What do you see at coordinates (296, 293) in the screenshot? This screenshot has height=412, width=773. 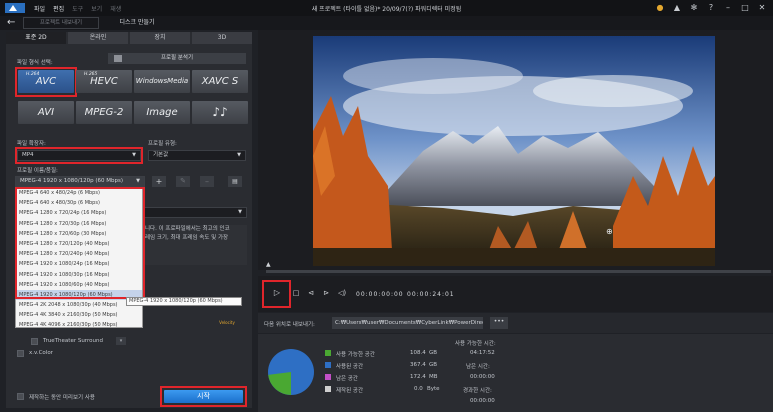 I see `stop-icon: □` at bounding box center [296, 293].